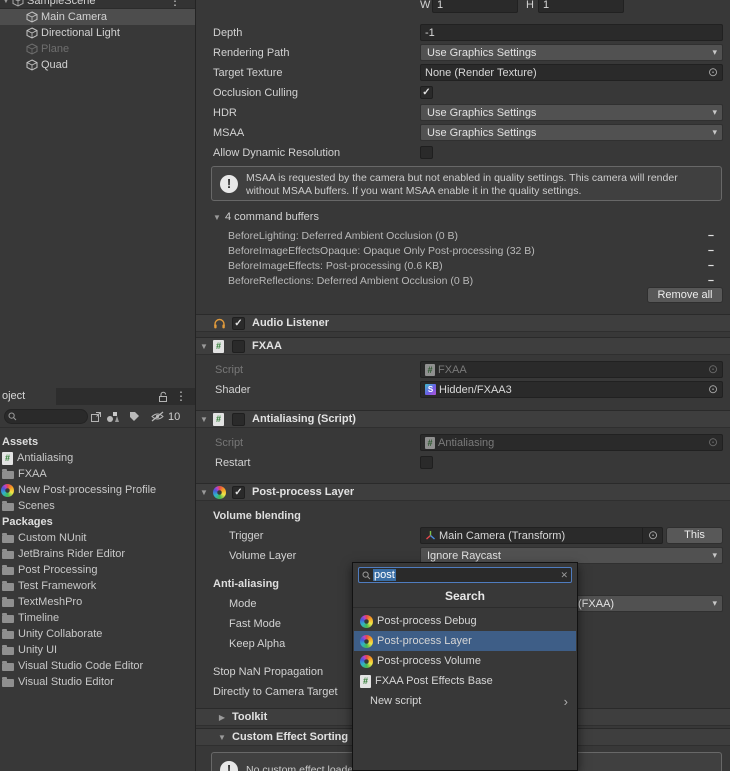 This screenshot has width=730, height=771. I want to click on asset-row-antialiasing: # Antialiasing, so click(97, 458).